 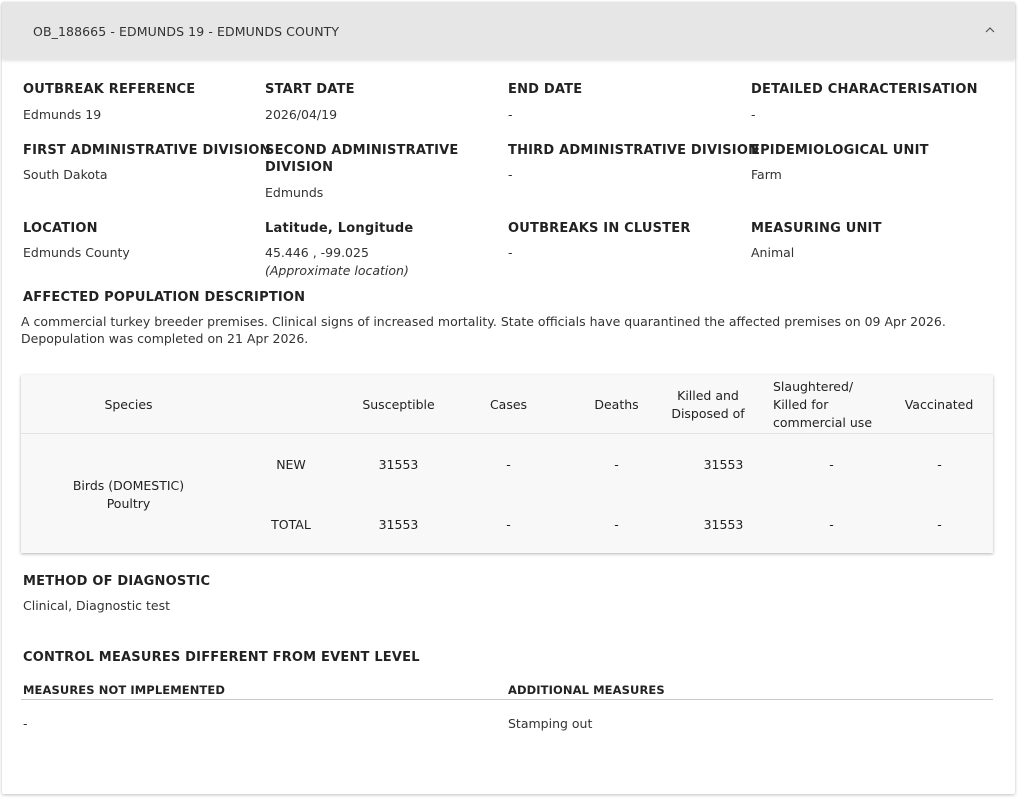 I want to click on table-header-divider, so click(x=507, y=433).